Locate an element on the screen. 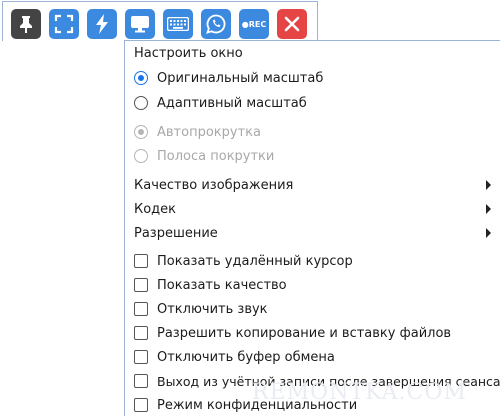  record-button: ●REC is located at coordinates (254, 24).